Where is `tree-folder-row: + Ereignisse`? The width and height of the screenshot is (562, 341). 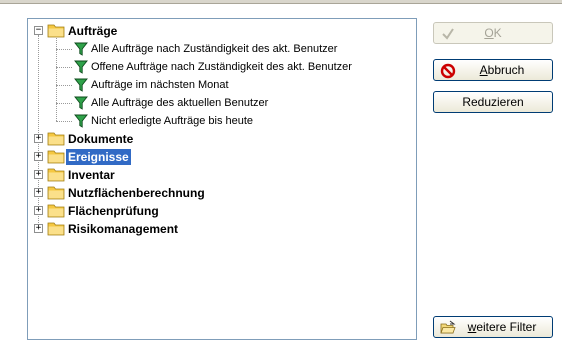 tree-folder-row: + Ereignisse is located at coordinates (218, 157).